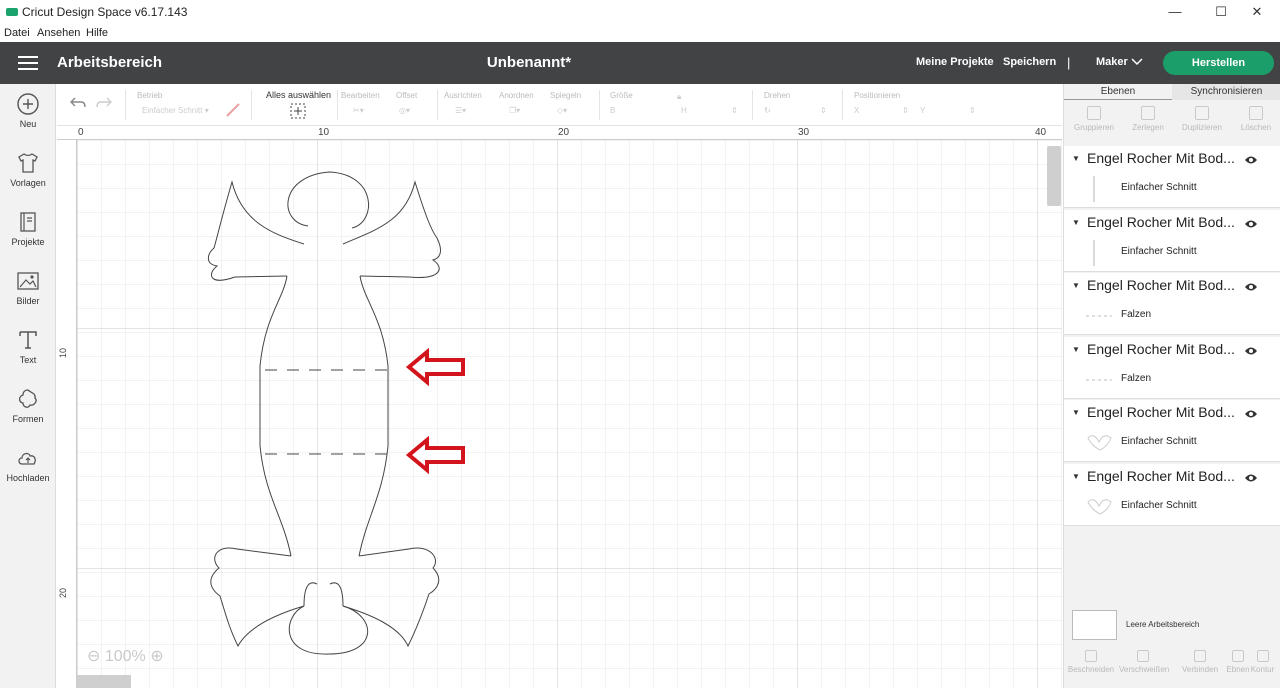  What do you see at coordinates (58, 33) in the screenshot?
I see `menu-ansehen: Ansehen` at bounding box center [58, 33].